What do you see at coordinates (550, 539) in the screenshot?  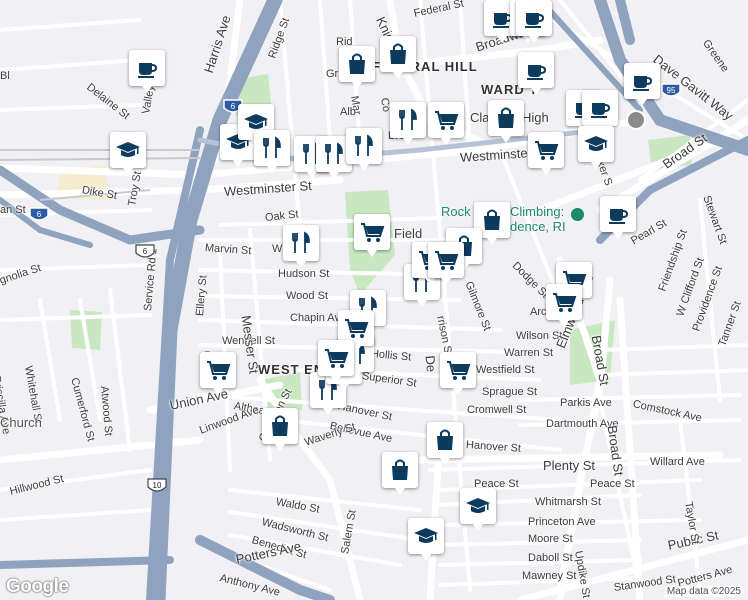 I see `label-moore-st: Moore St` at bounding box center [550, 539].